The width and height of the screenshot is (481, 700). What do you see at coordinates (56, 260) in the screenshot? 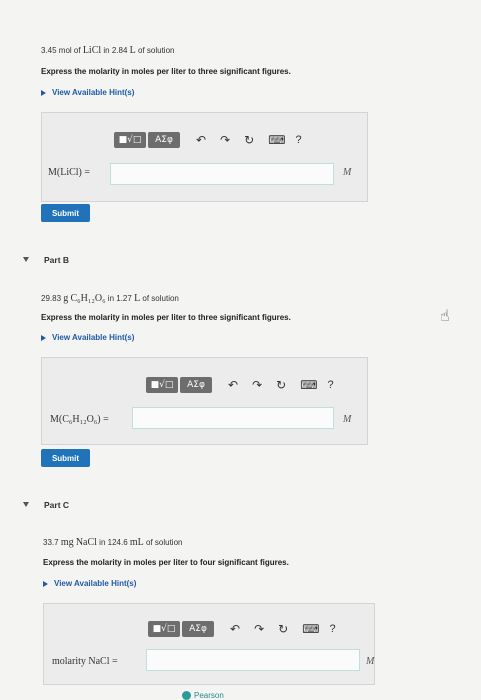
I see `part-b-title: Part B` at bounding box center [56, 260].